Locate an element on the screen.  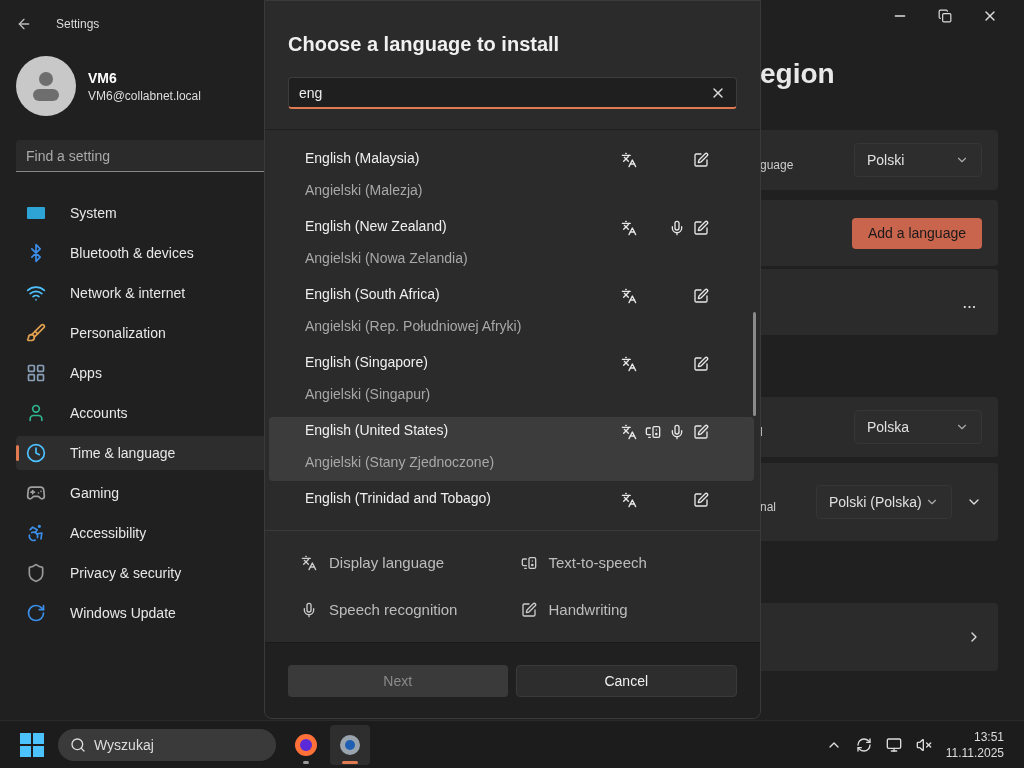
language-name: English (South Africa) is located at coordinates (373, 294).